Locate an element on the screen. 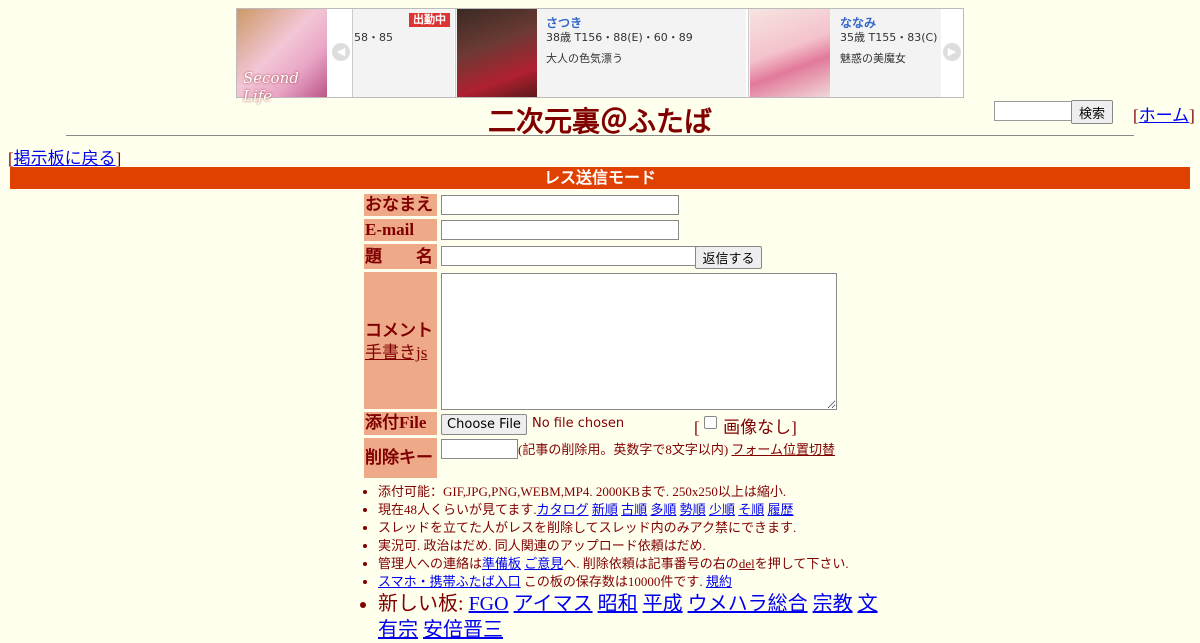 The image size is (1200, 643). note-mobile: スマホ・携帯ふたば入口 この板の保存数は10000件です. 規約 is located at coordinates (628, 582).